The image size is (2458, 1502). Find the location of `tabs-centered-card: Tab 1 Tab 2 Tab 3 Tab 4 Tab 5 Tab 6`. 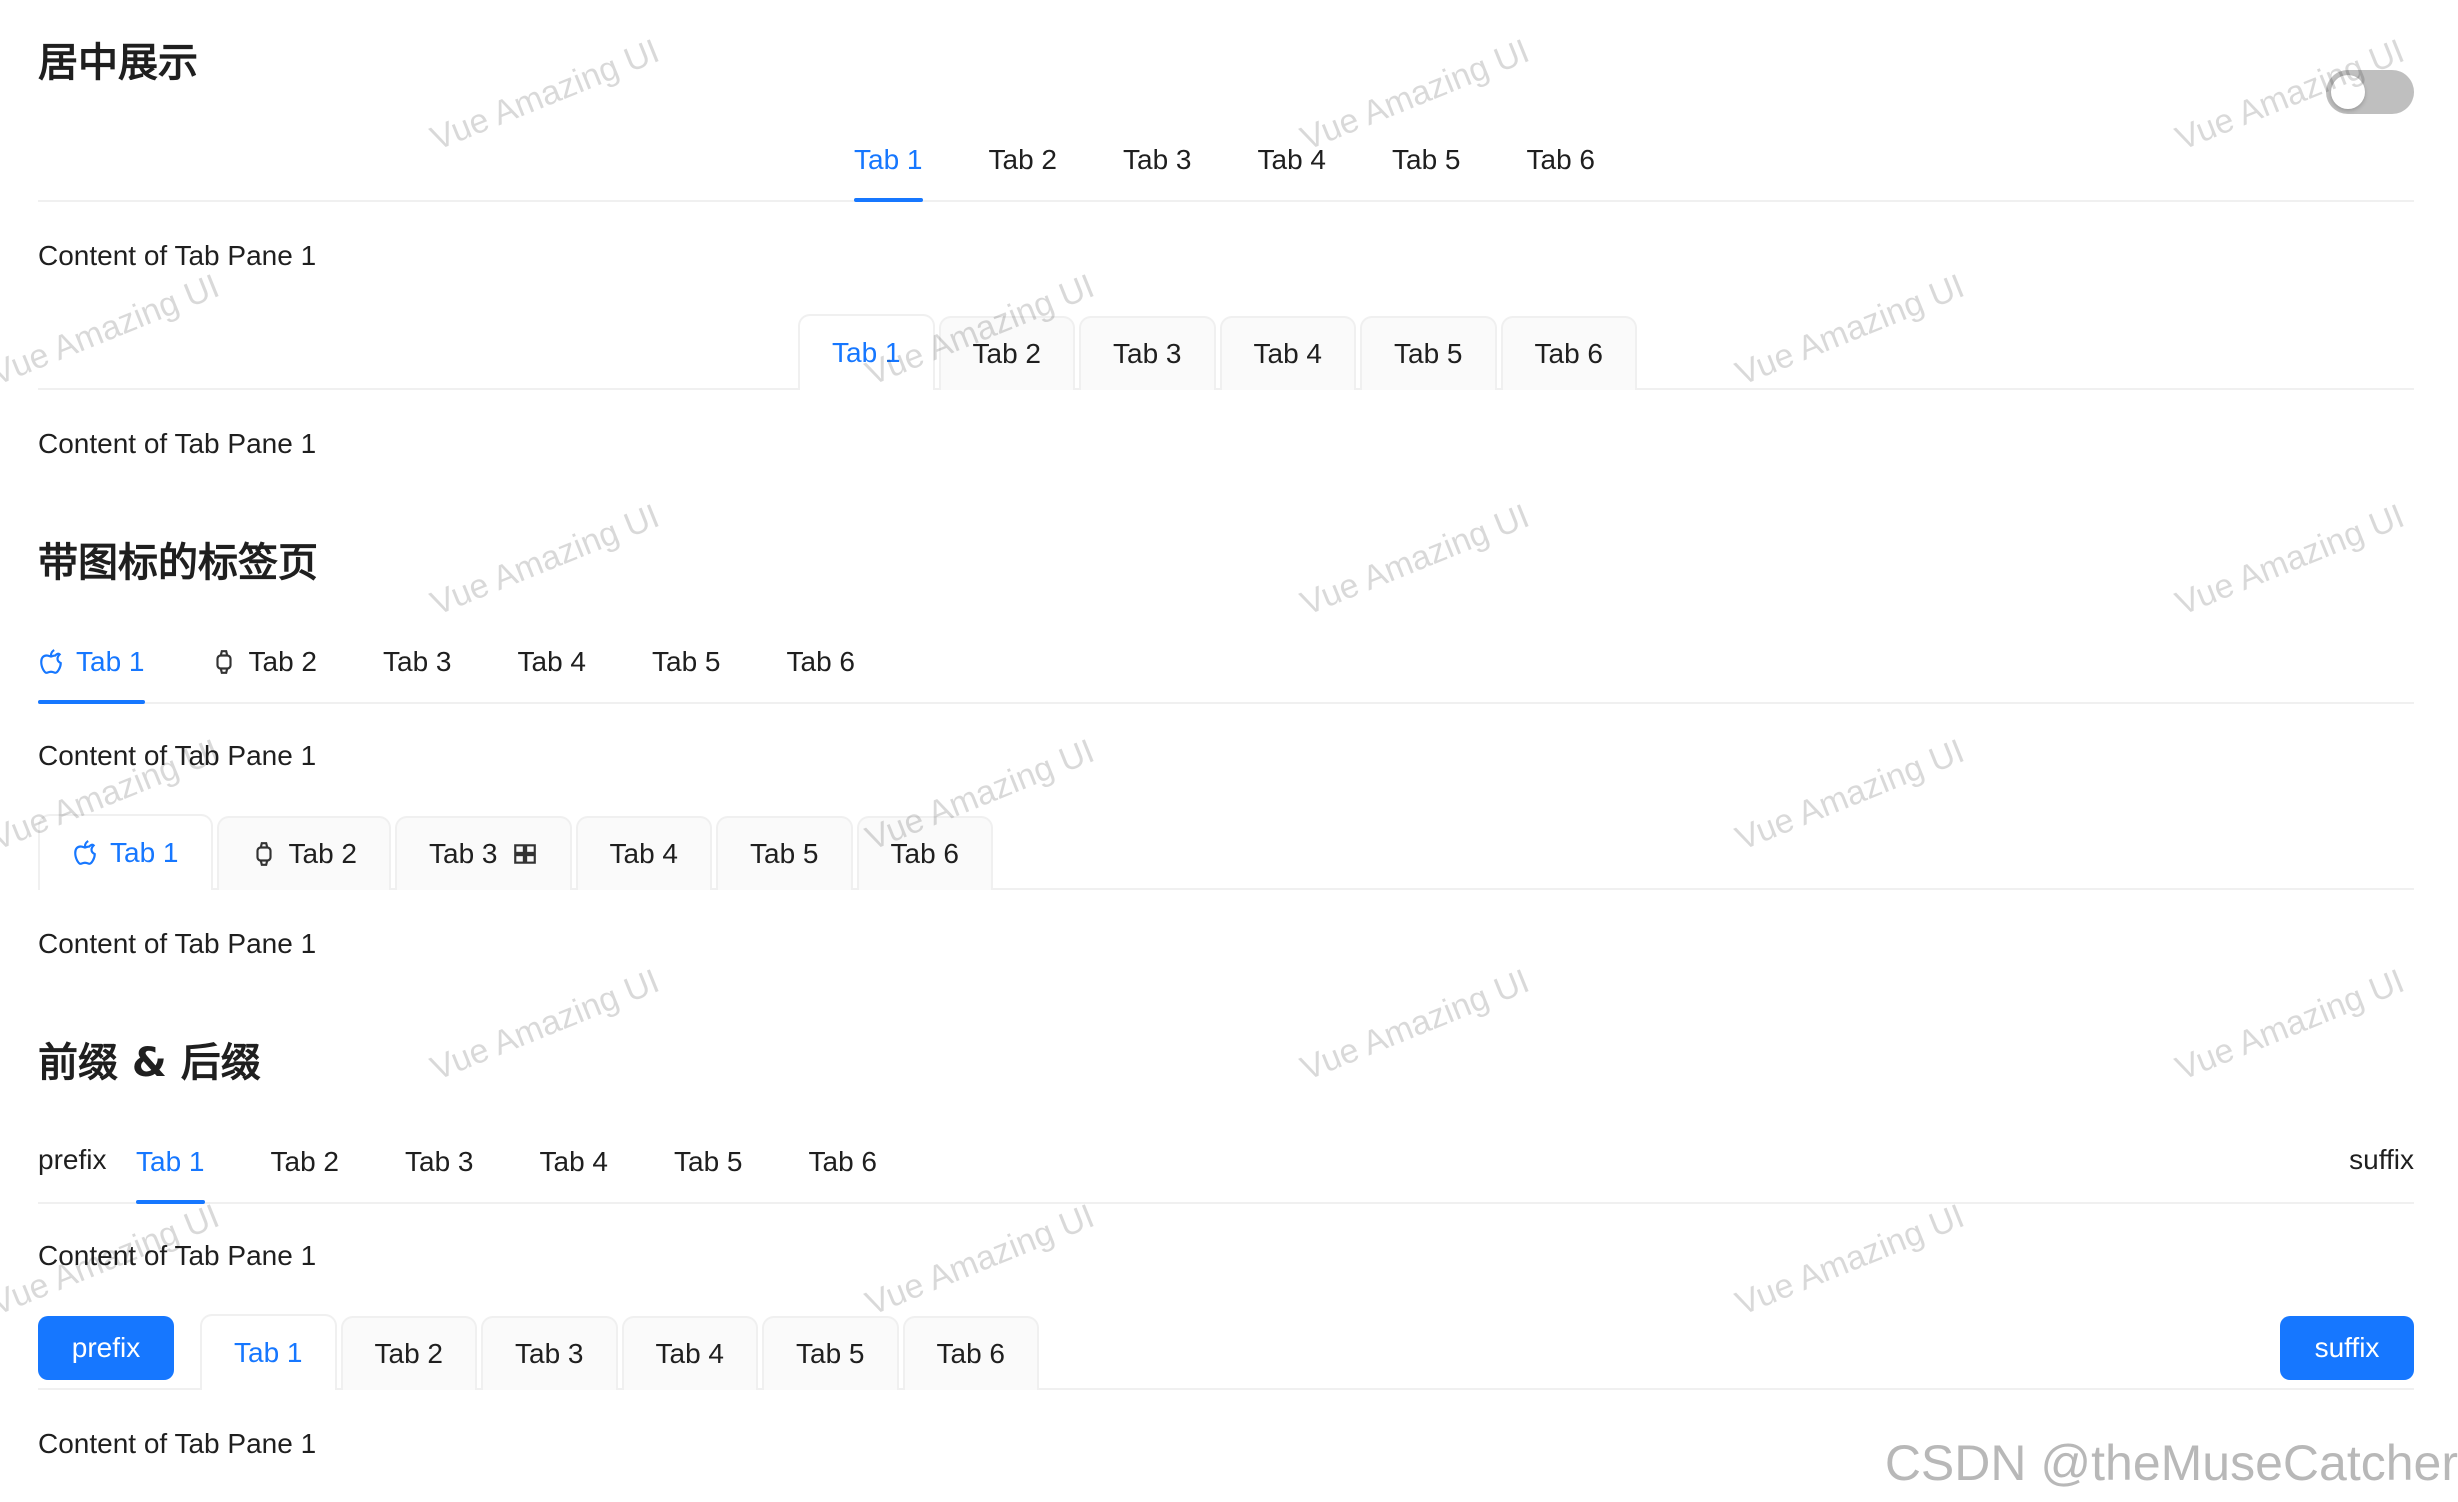

tabs-centered-card: Tab 1 Tab 2 Tab 3 Tab 4 Tab 5 Tab 6 is located at coordinates (1226, 345).